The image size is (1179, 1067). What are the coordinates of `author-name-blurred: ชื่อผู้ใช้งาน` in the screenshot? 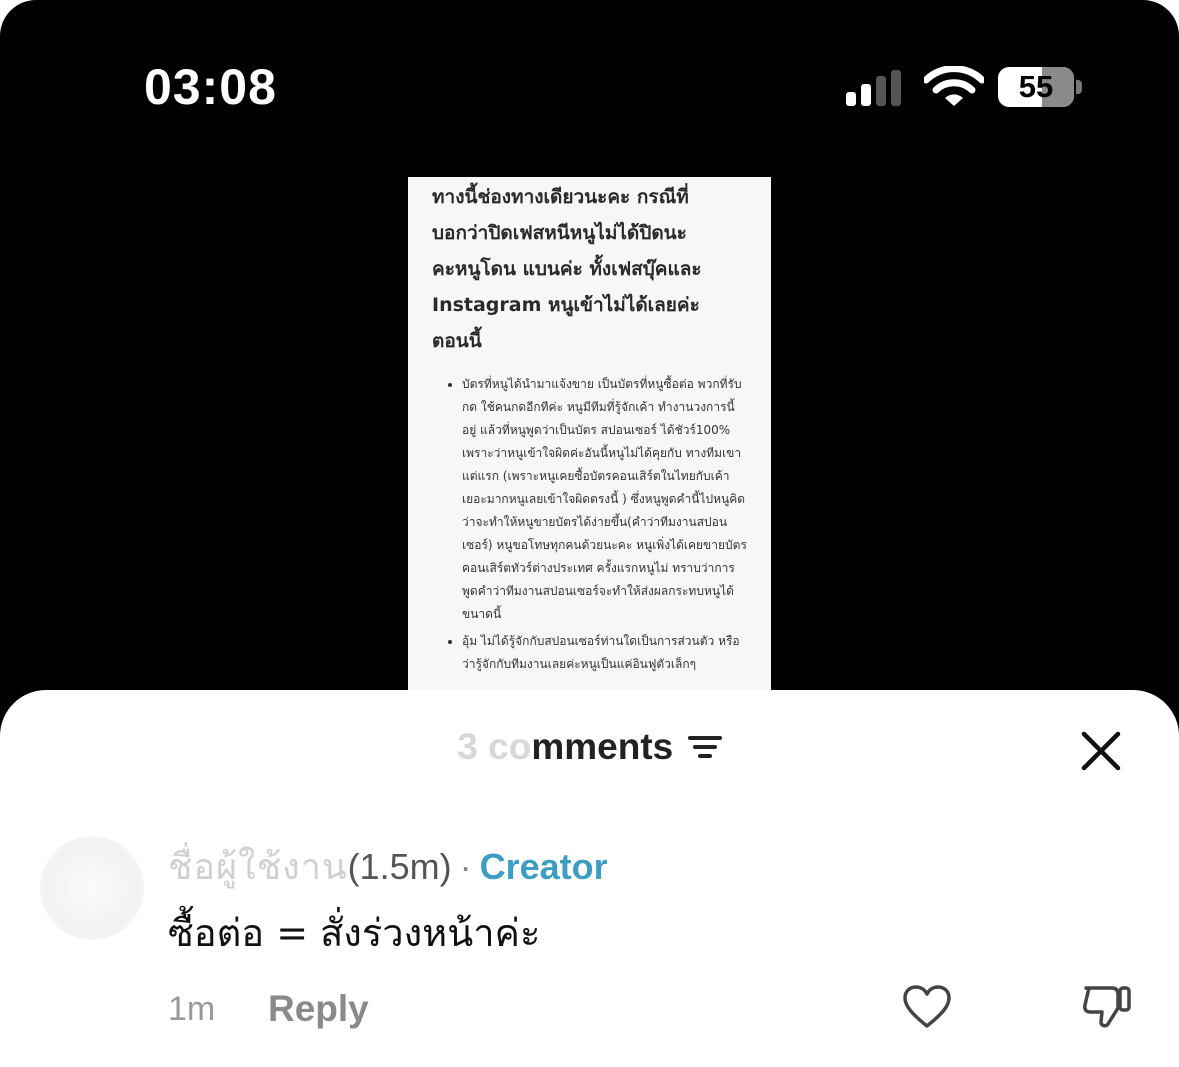 It's located at (258, 866).